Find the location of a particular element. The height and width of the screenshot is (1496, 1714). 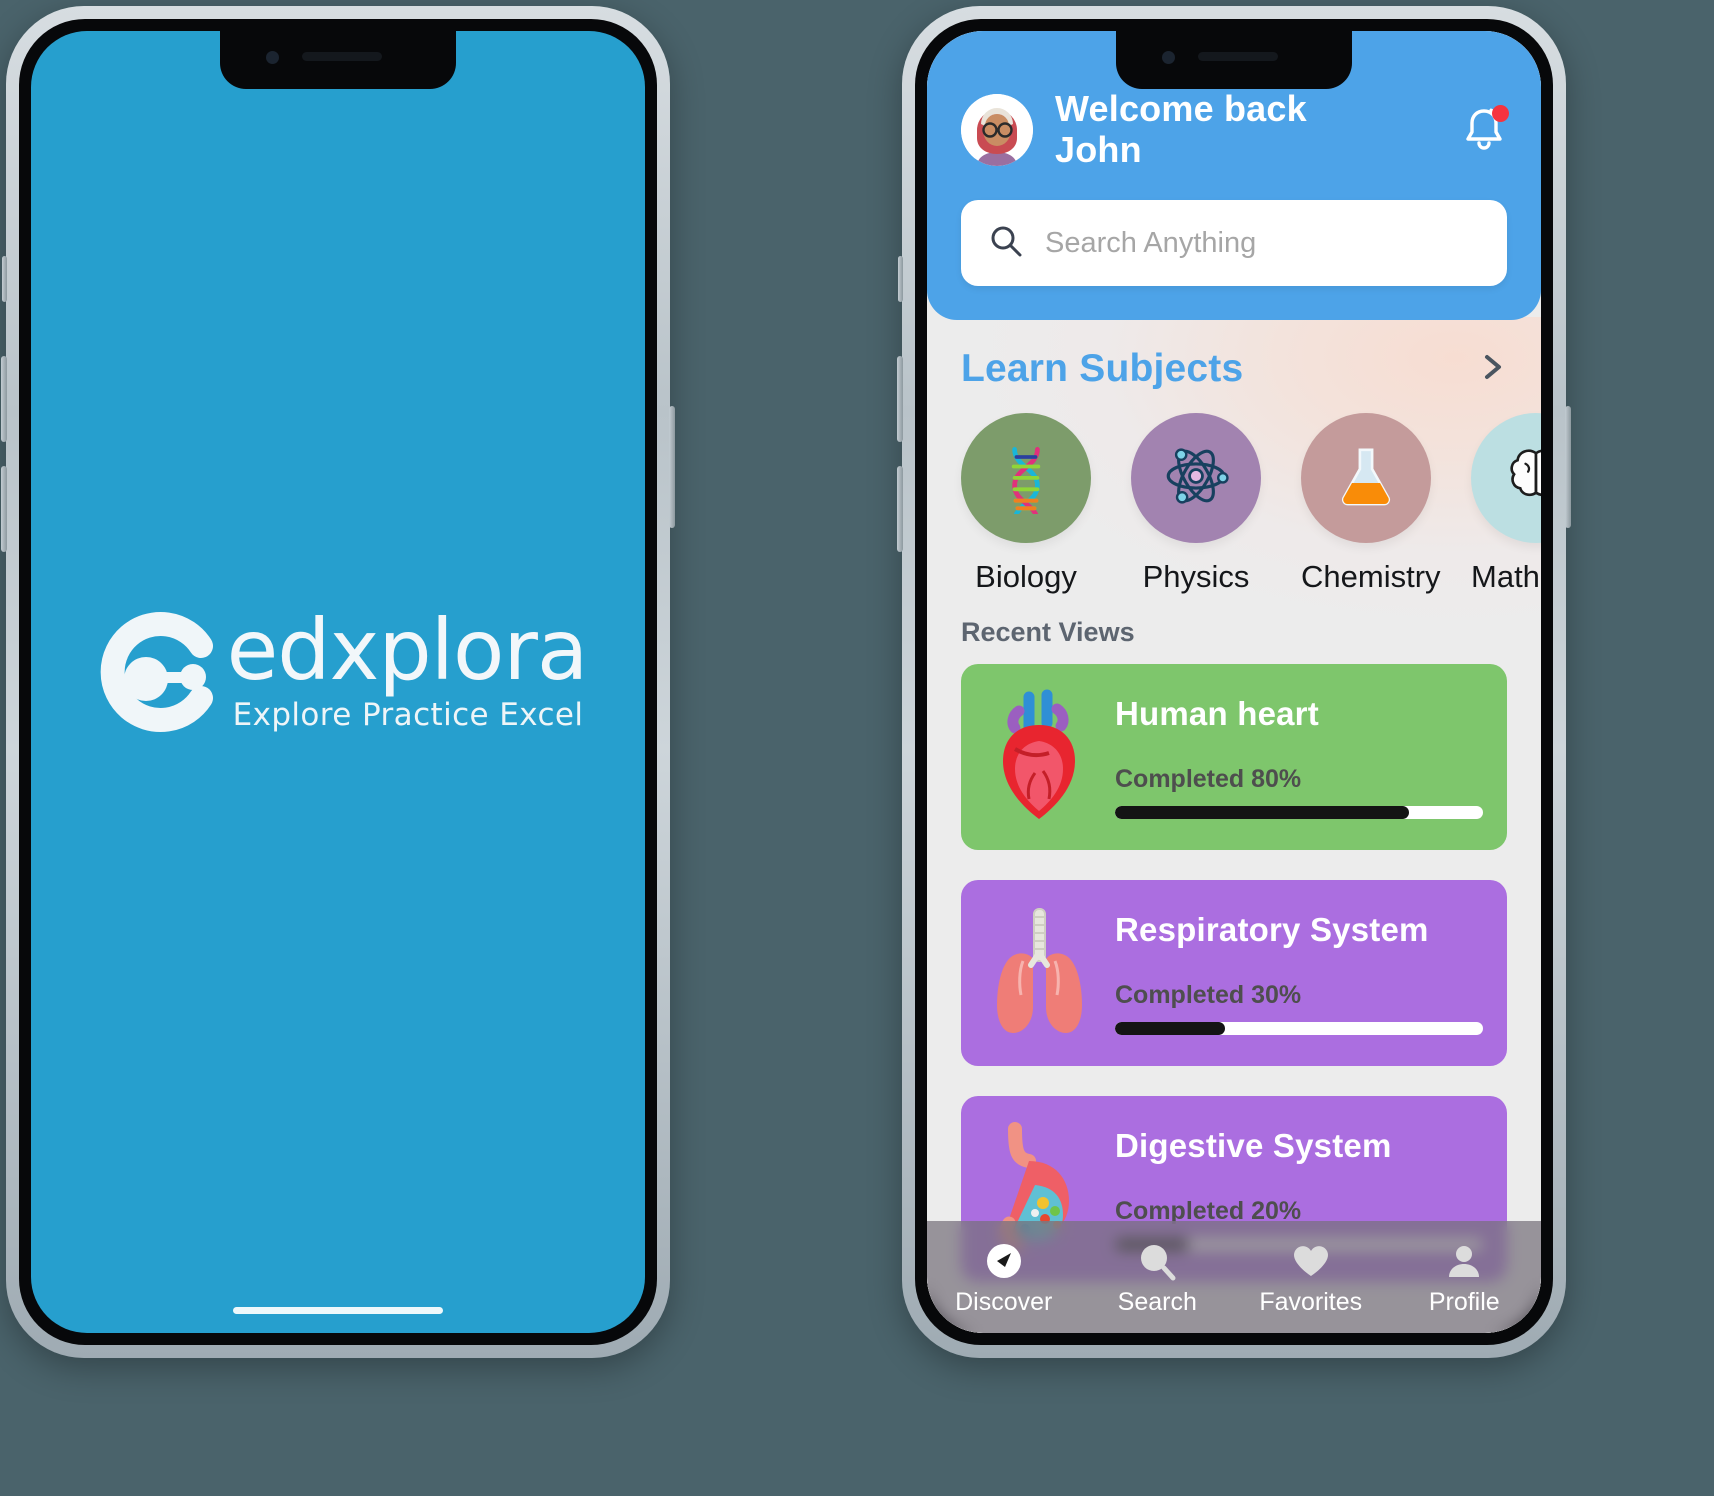

home-indicator is located at coordinates (338, 1310).